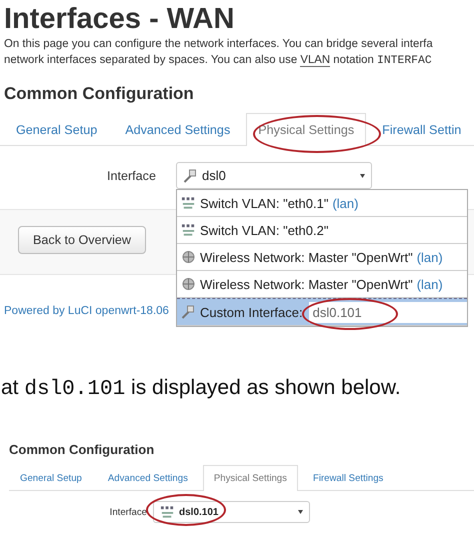  What do you see at coordinates (231, 512) in the screenshot?
I see `interface-select: dsl0.101` at bounding box center [231, 512].